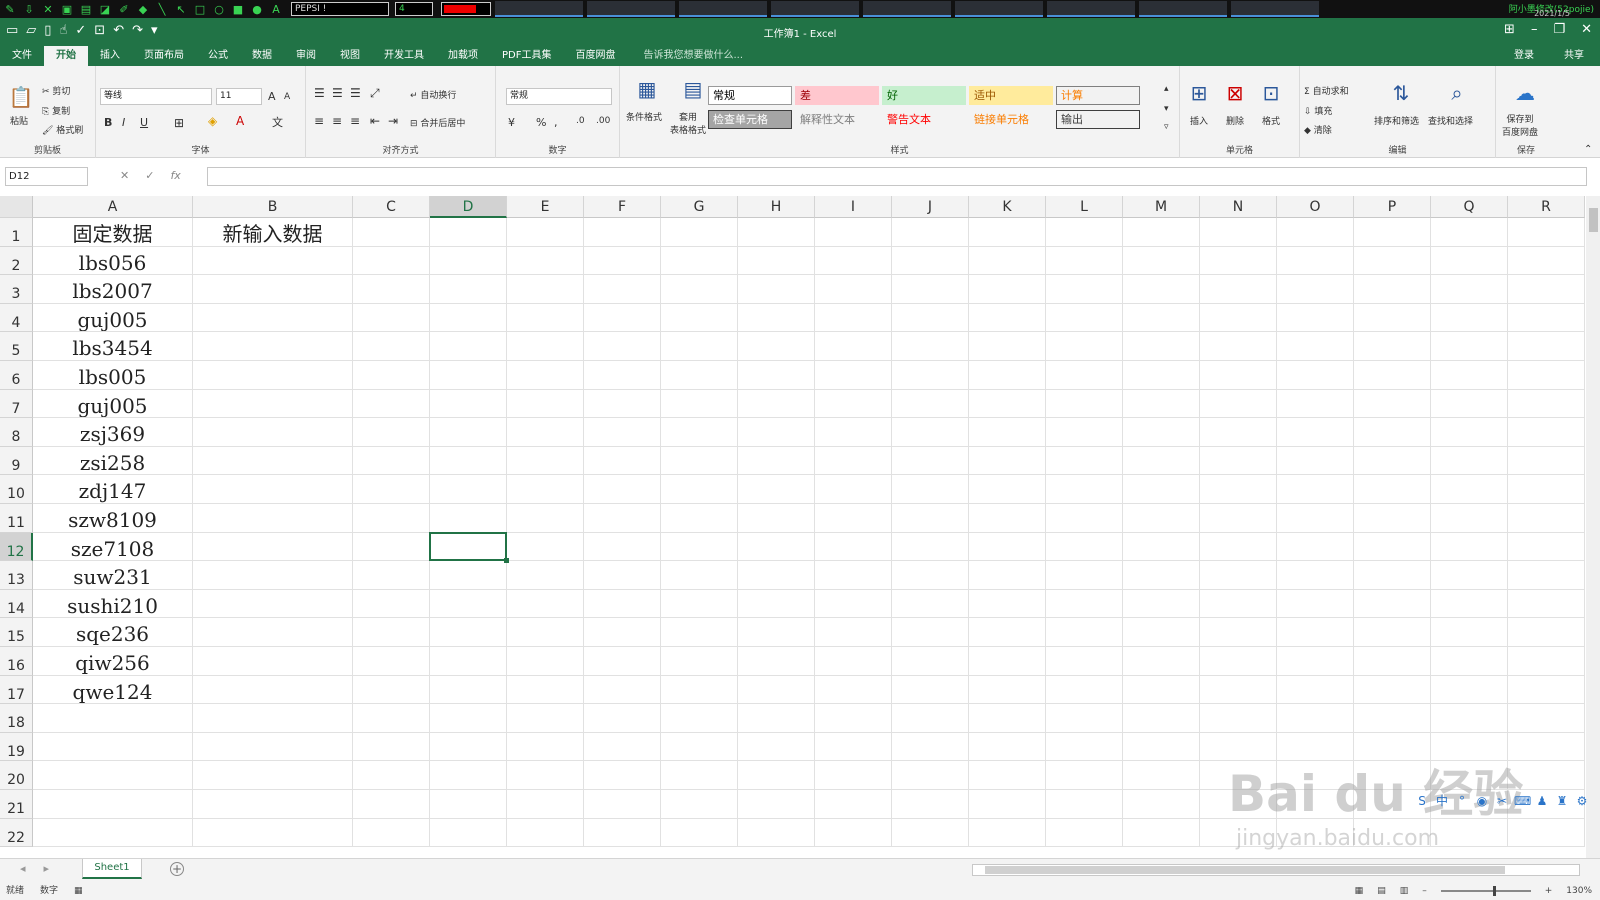 The width and height of the screenshot is (1600, 900). I want to click on cell-F4, so click(622, 318).